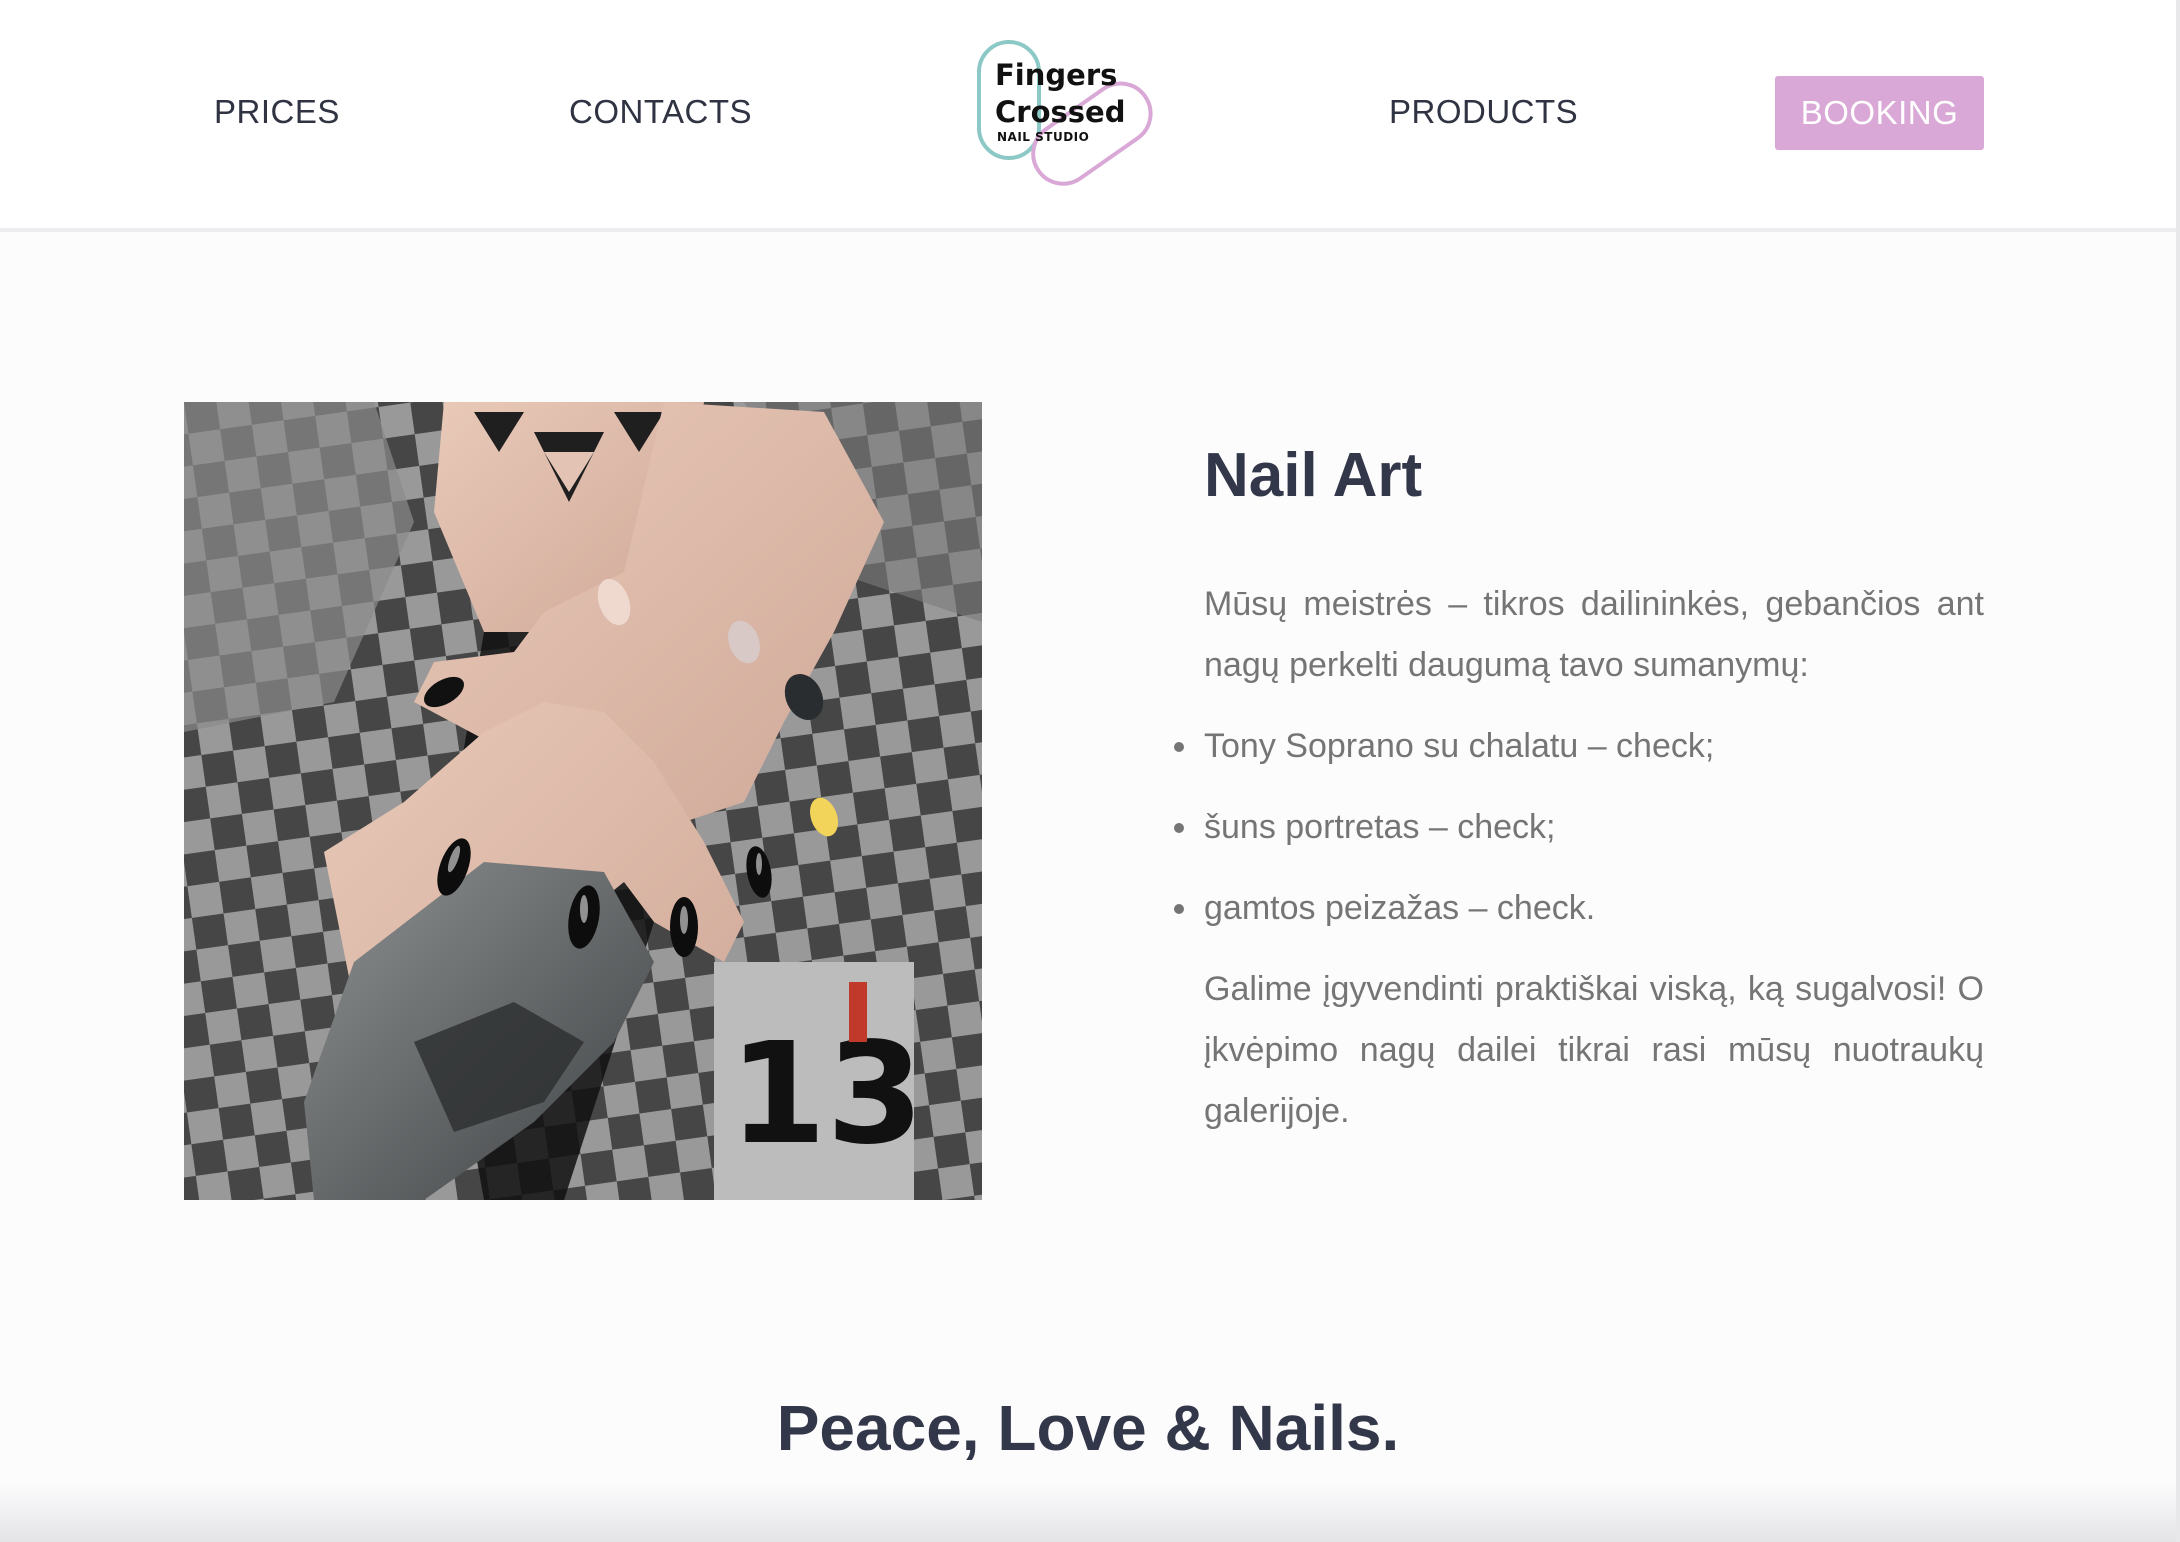 The image size is (2180, 1542). Describe the element at coordinates (1088, 1512) in the screenshot. I see `bottom-shadow` at that location.